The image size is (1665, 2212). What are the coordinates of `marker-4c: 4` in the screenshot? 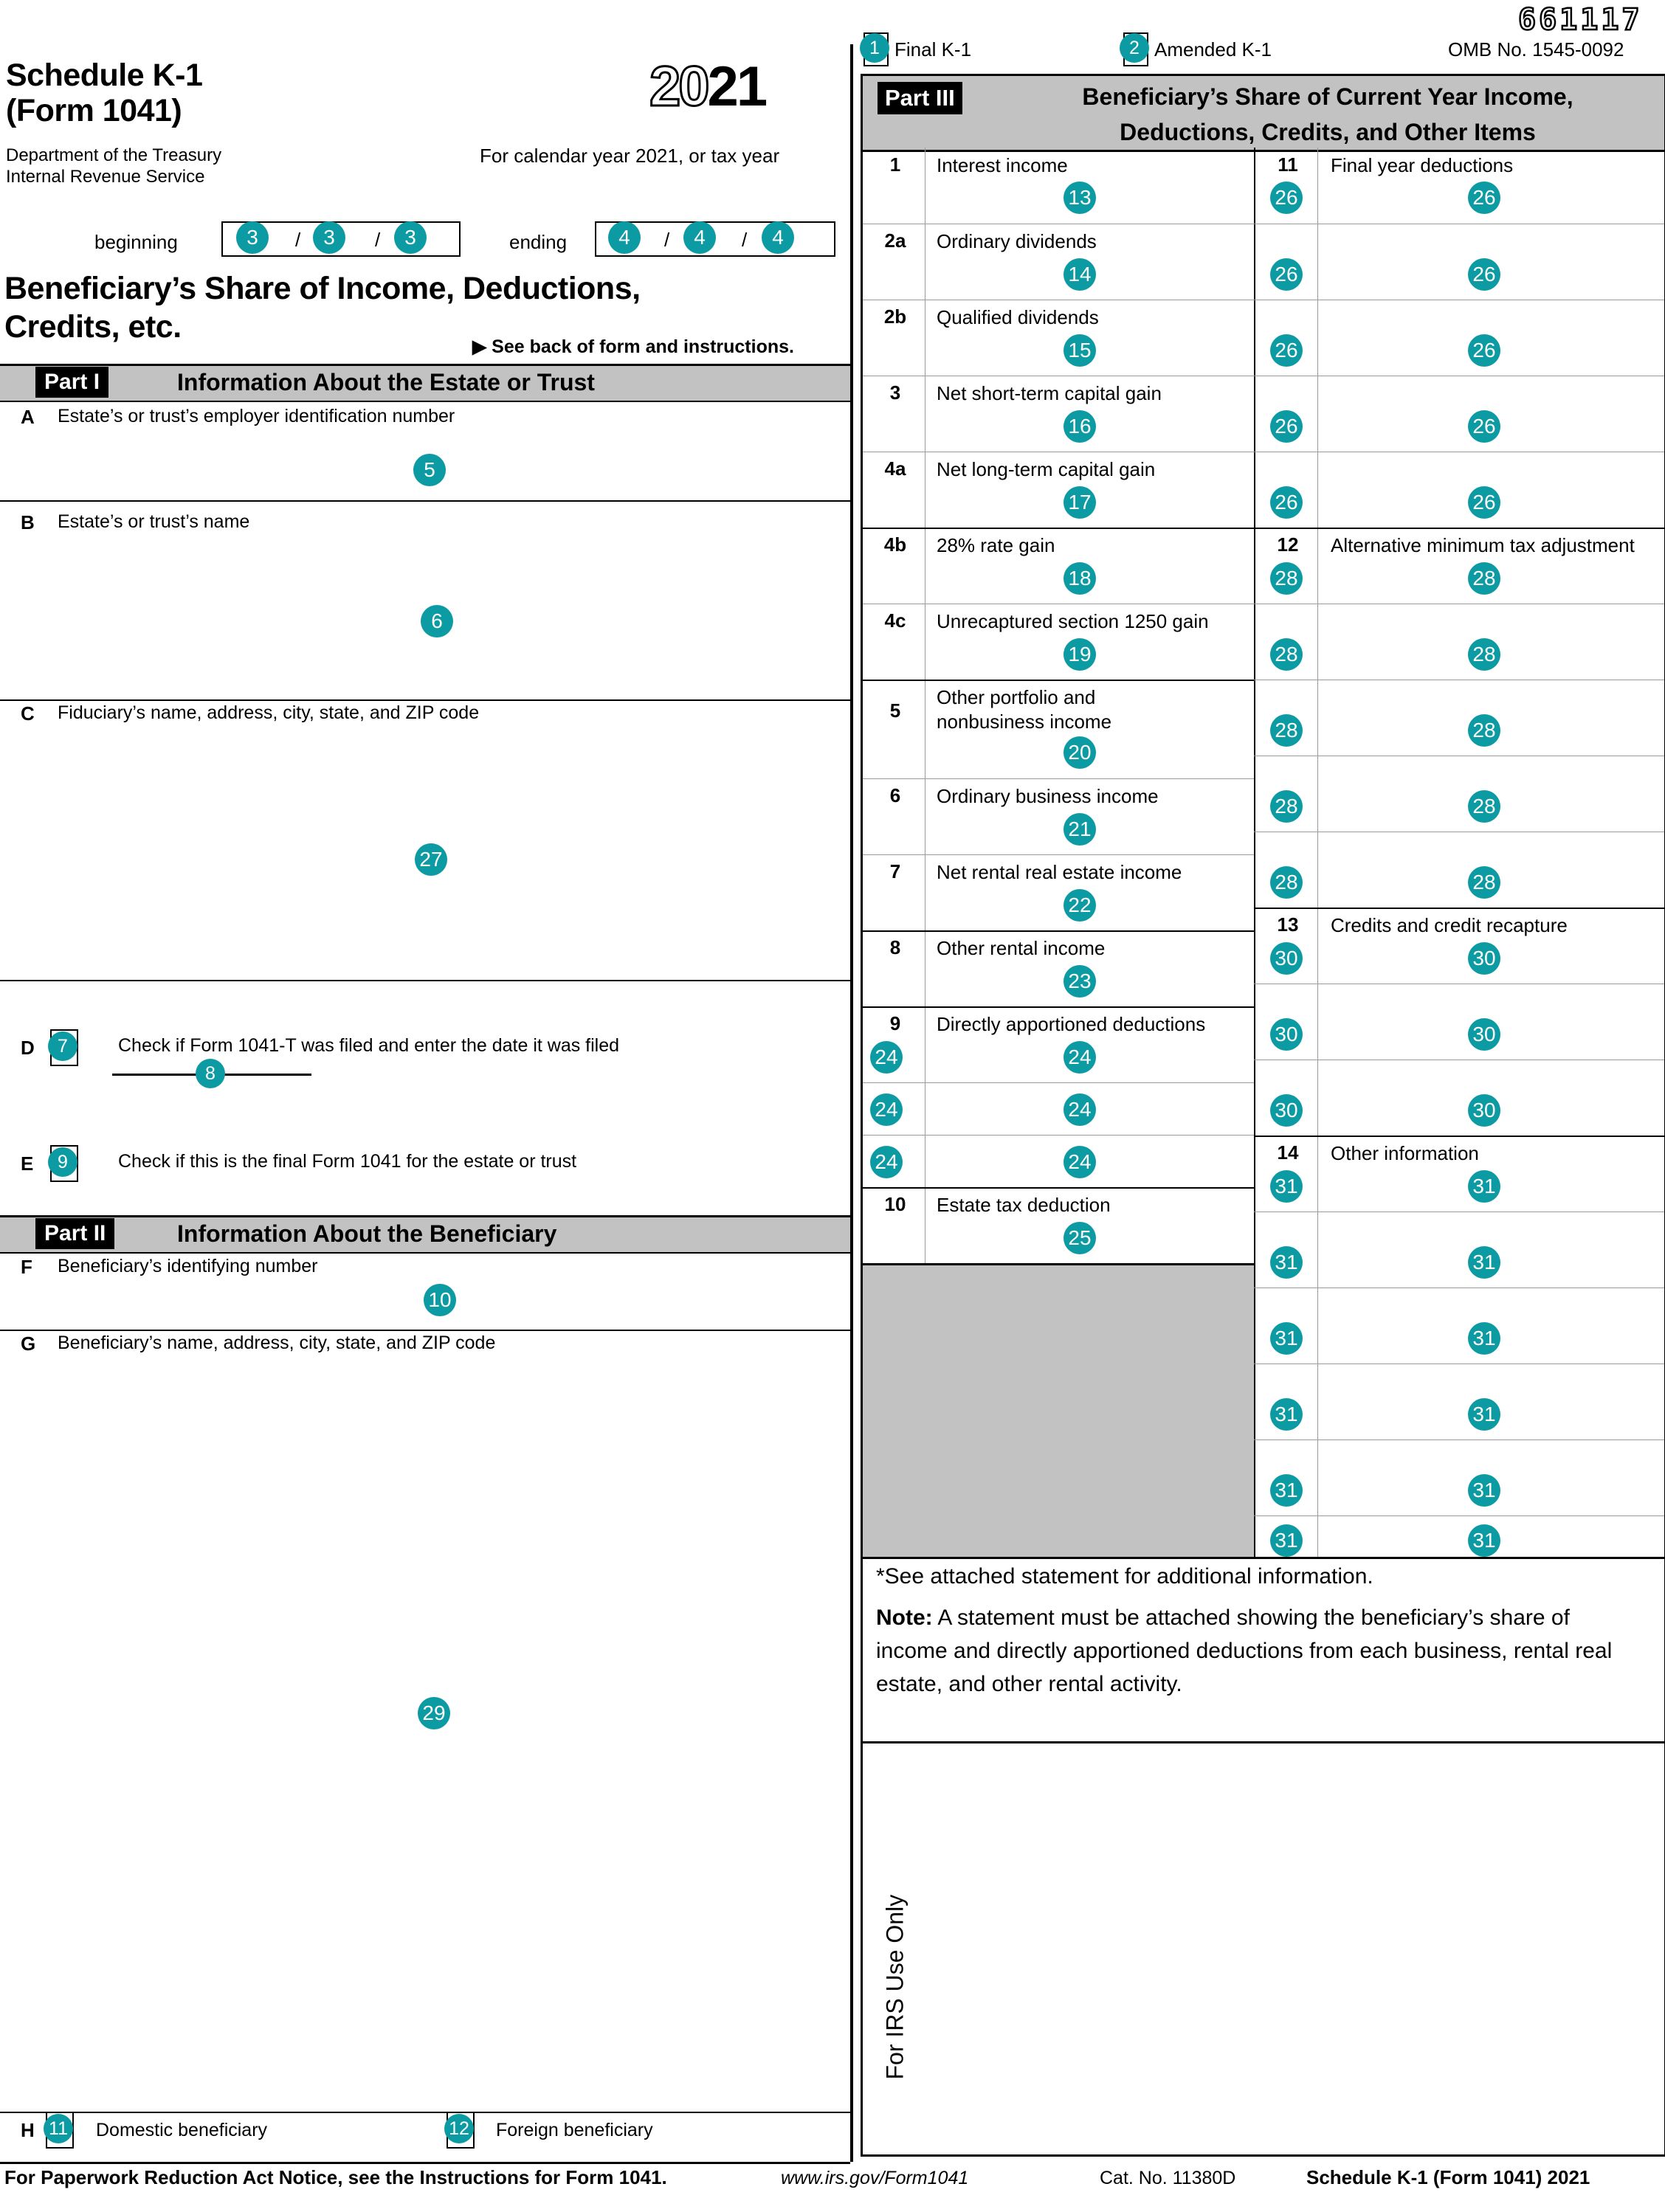 It's located at (778, 238).